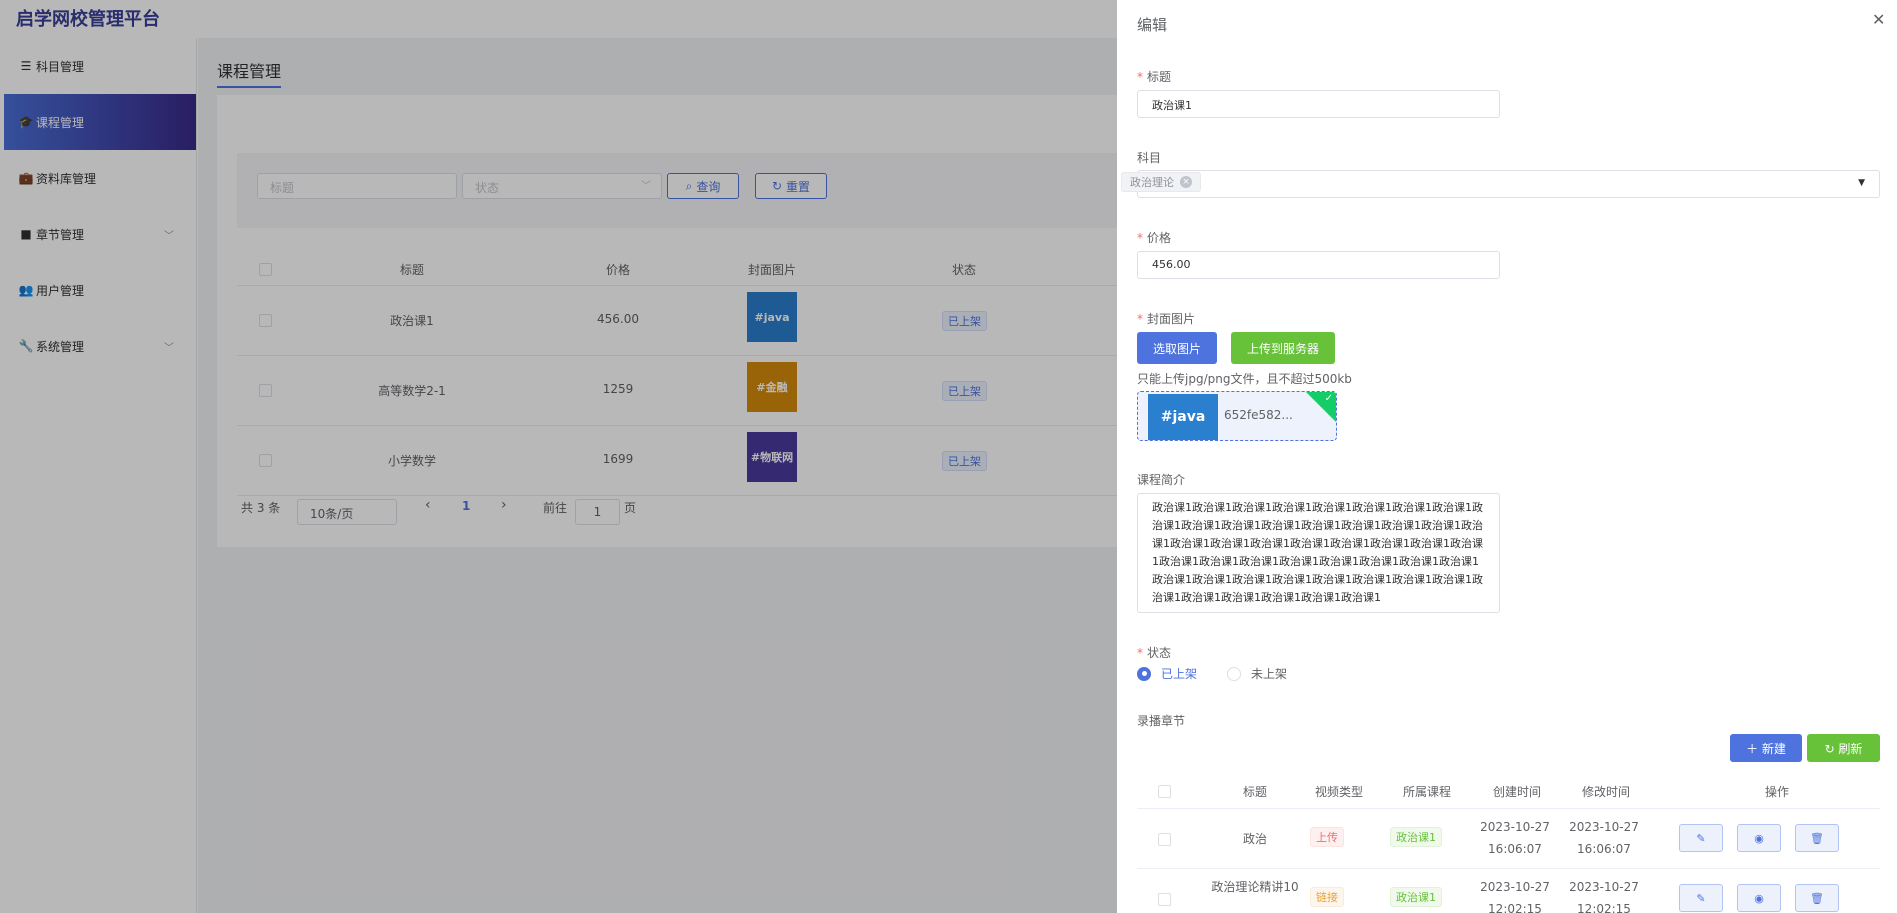 The height and width of the screenshot is (913, 1897). What do you see at coordinates (1254, 792) in the screenshot?
I see `column-header: 标题` at bounding box center [1254, 792].